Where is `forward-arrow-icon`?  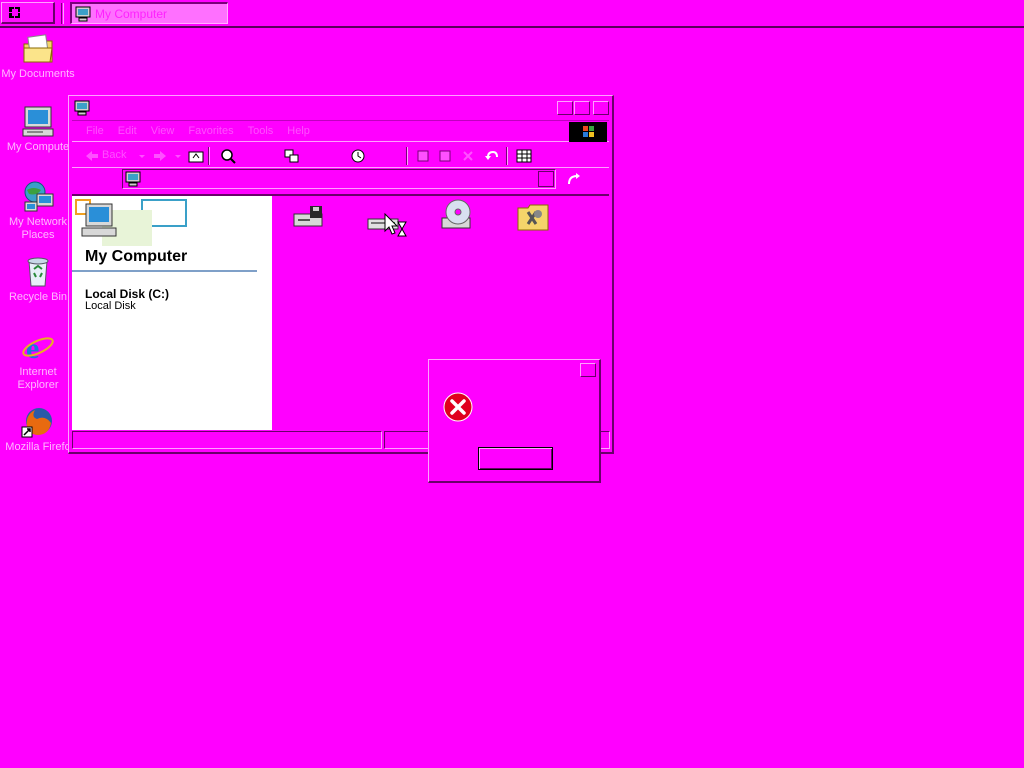
forward-arrow-icon is located at coordinates (160, 156).